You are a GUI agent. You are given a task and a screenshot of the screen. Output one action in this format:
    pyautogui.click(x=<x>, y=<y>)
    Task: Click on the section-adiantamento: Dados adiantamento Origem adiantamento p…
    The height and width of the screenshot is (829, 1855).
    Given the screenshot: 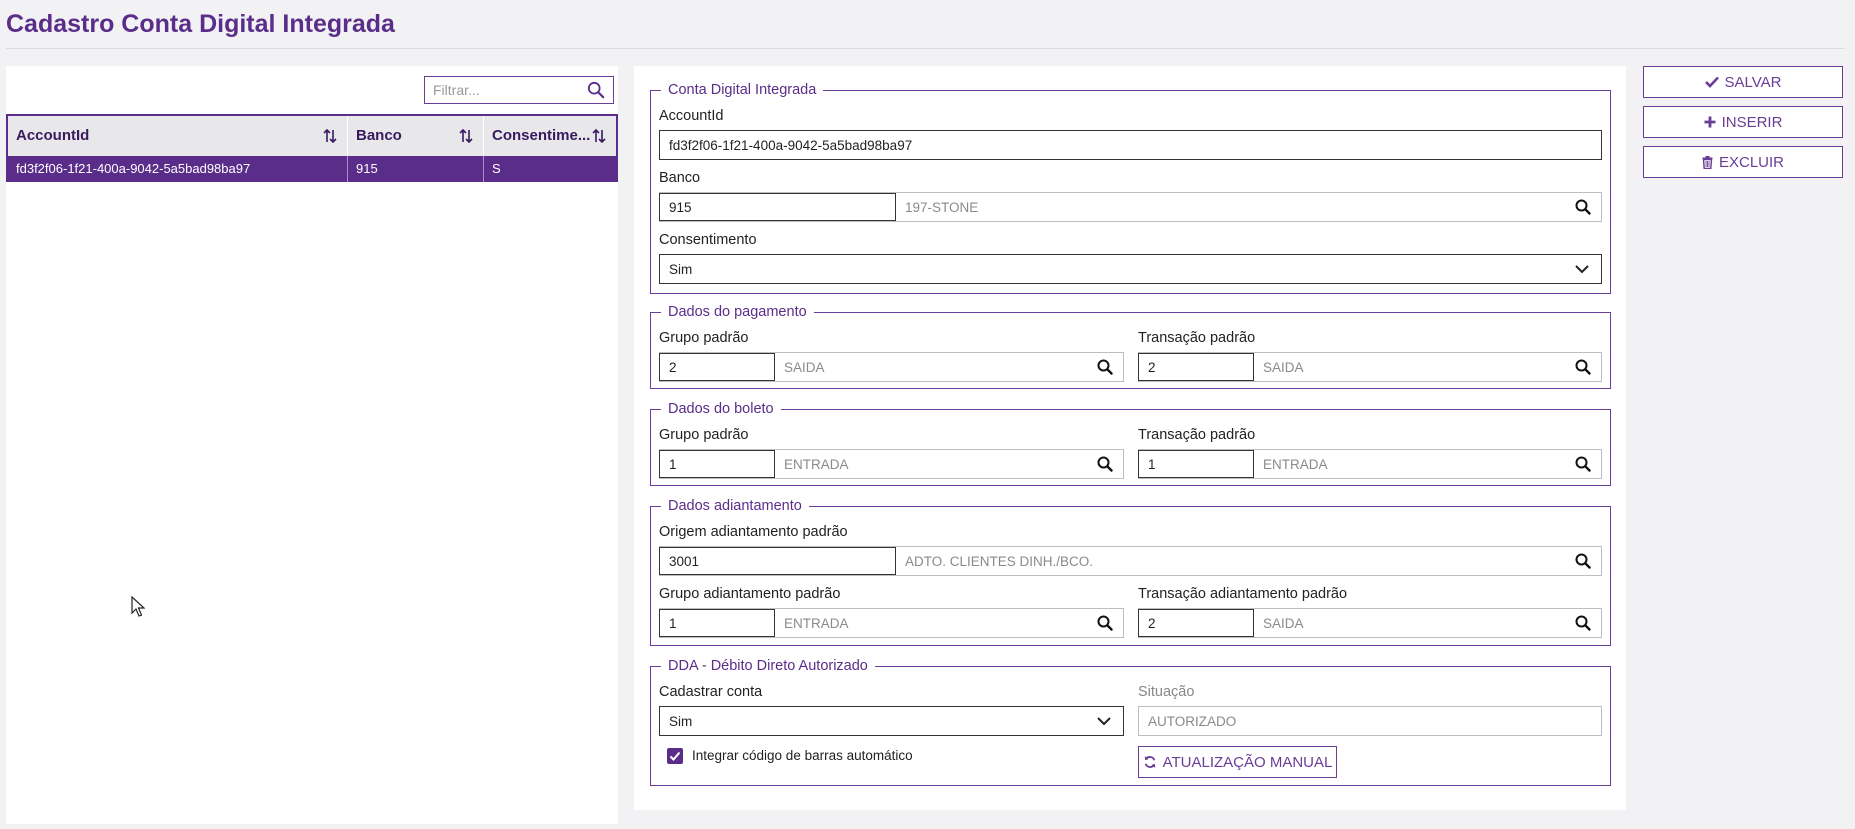 What is the action you would take?
    pyautogui.click(x=1130, y=572)
    